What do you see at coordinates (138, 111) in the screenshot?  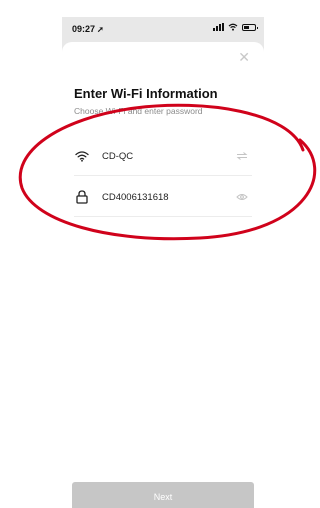 I see `page-subtitle: Choose Wi-Fi and enter password` at bounding box center [138, 111].